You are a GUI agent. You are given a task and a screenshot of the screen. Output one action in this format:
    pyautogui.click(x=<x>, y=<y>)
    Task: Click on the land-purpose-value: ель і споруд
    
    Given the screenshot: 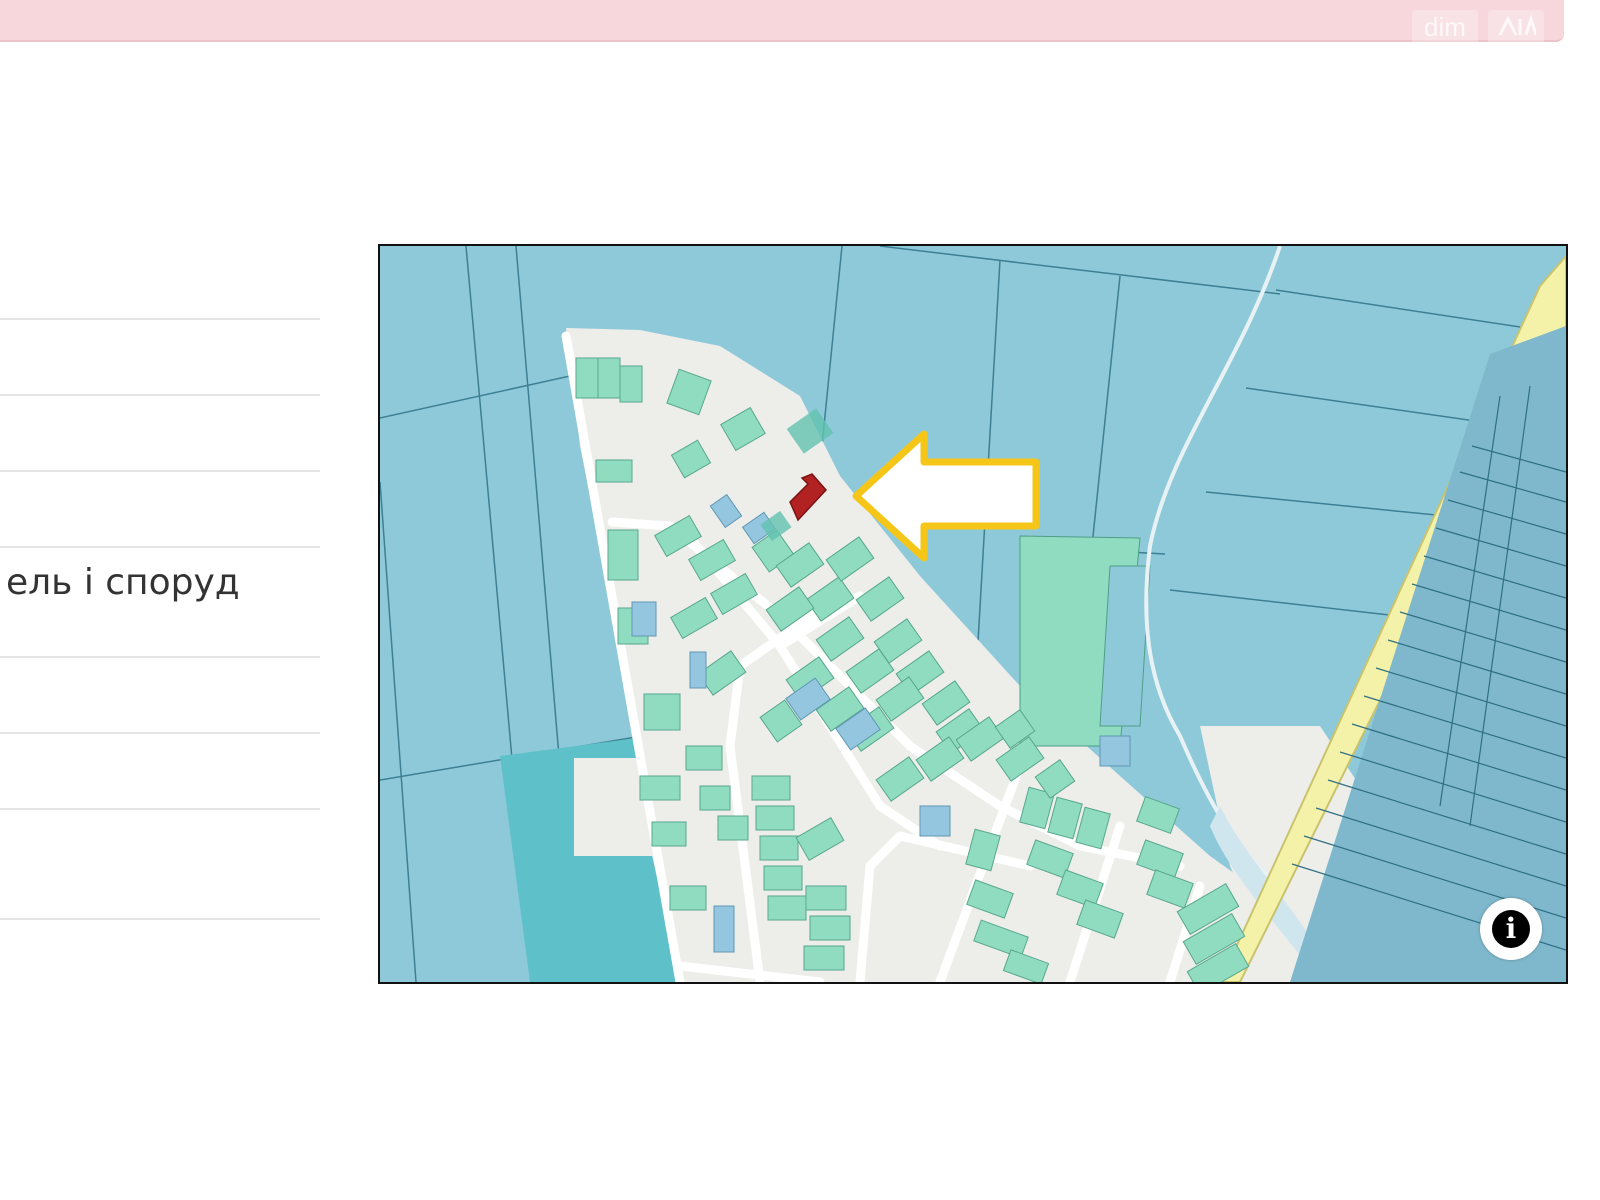 What is the action you would take?
    pyautogui.click(x=123, y=582)
    